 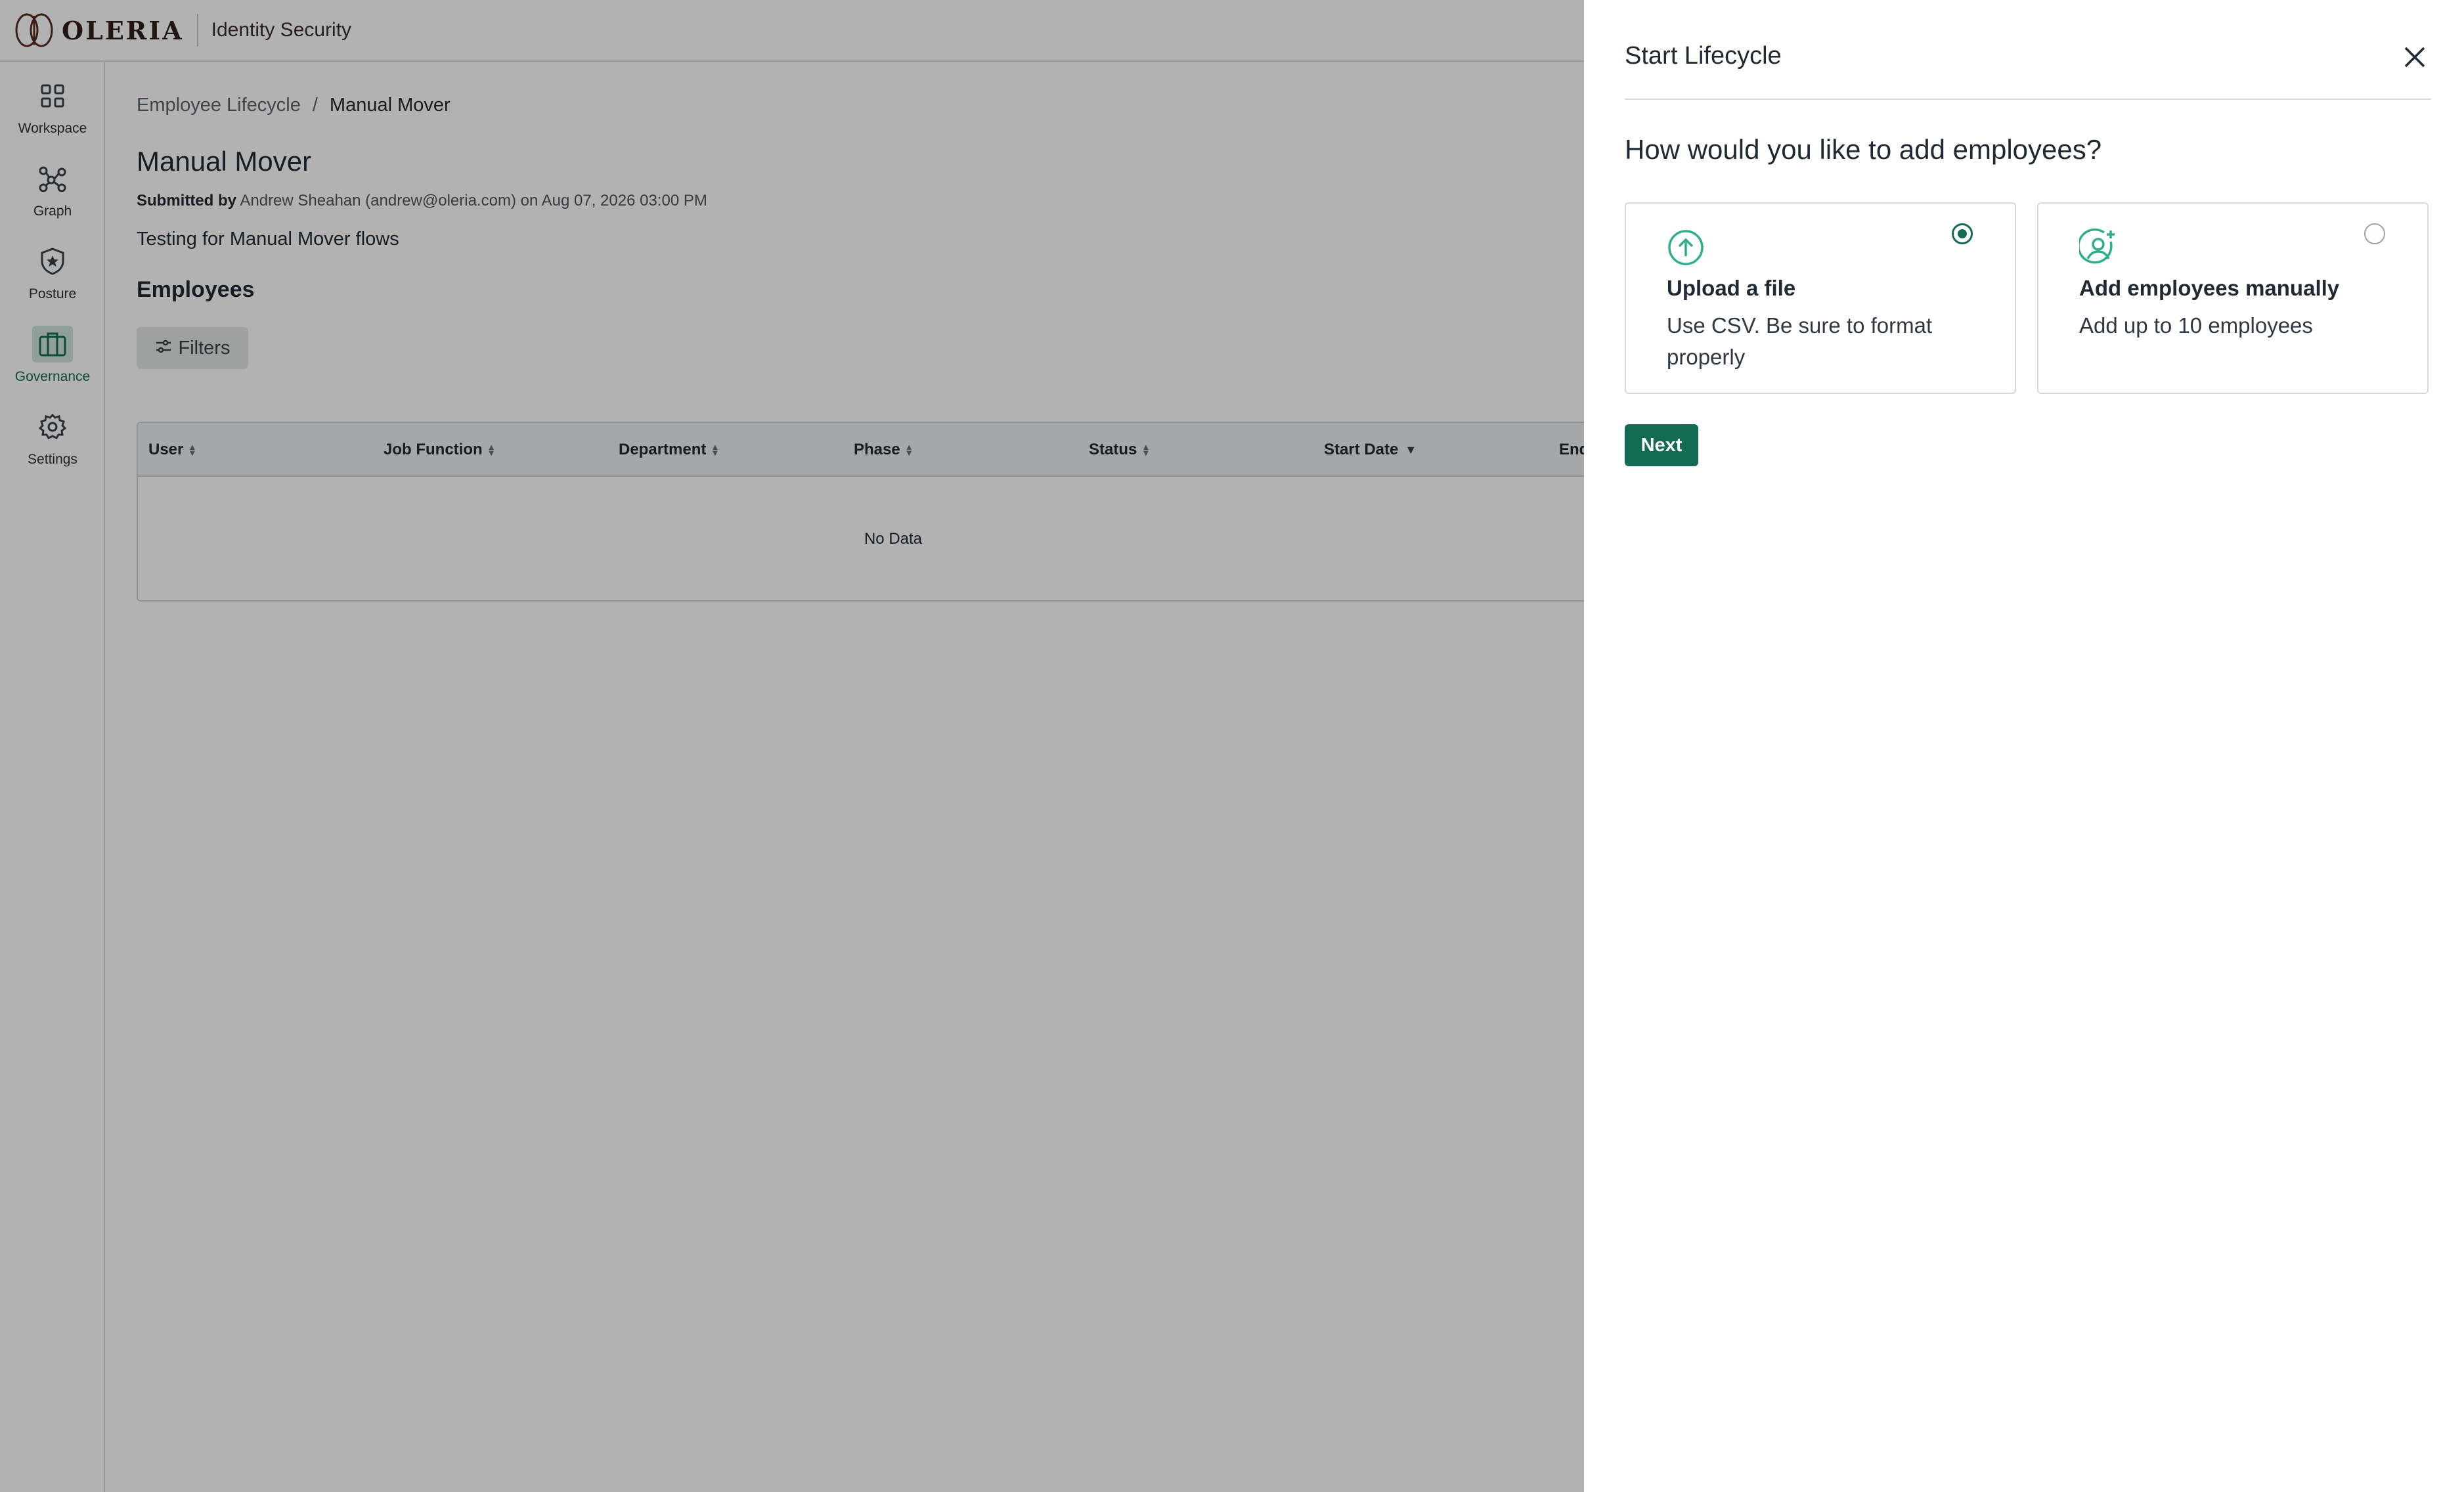 I want to click on close-button, so click(x=2414, y=57).